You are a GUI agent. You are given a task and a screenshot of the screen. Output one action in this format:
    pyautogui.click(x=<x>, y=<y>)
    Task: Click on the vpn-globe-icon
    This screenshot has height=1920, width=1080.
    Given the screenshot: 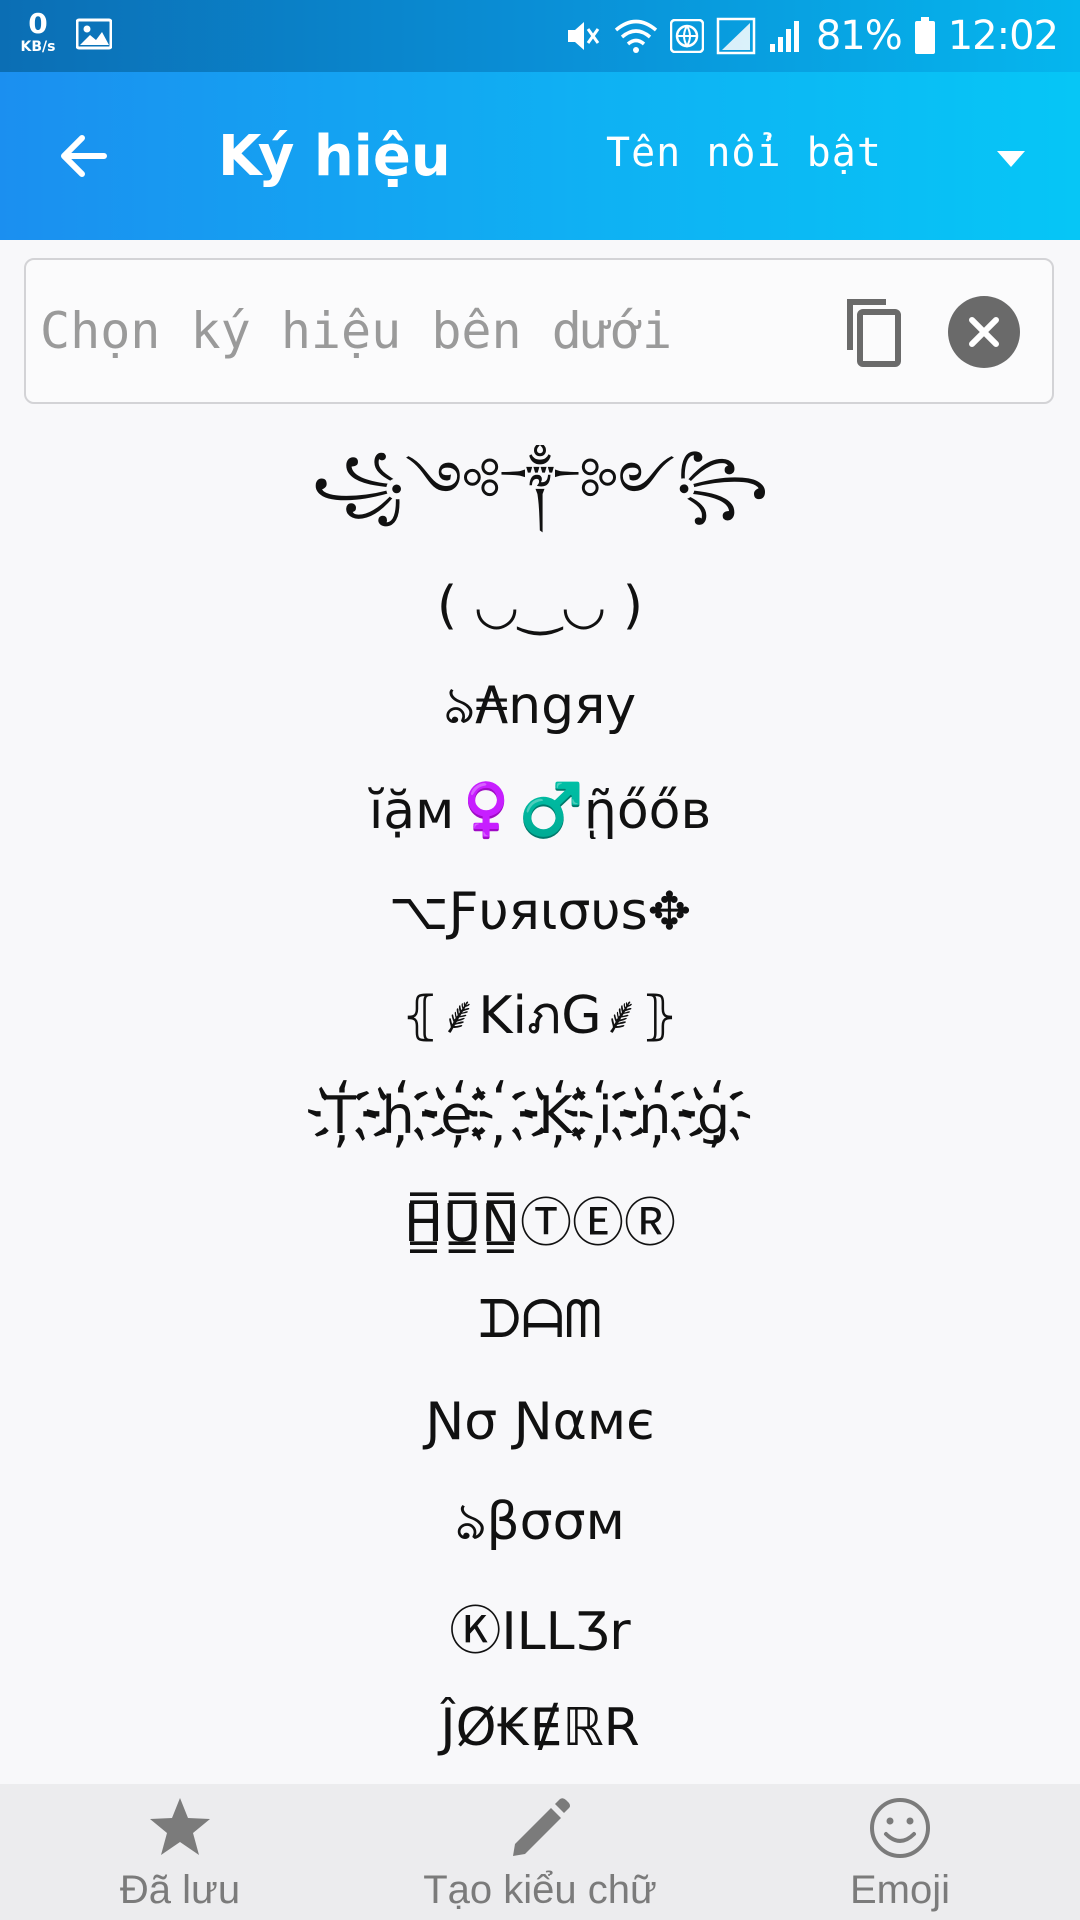 What is the action you would take?
    pyautogui.click(x=686, y=36)
    